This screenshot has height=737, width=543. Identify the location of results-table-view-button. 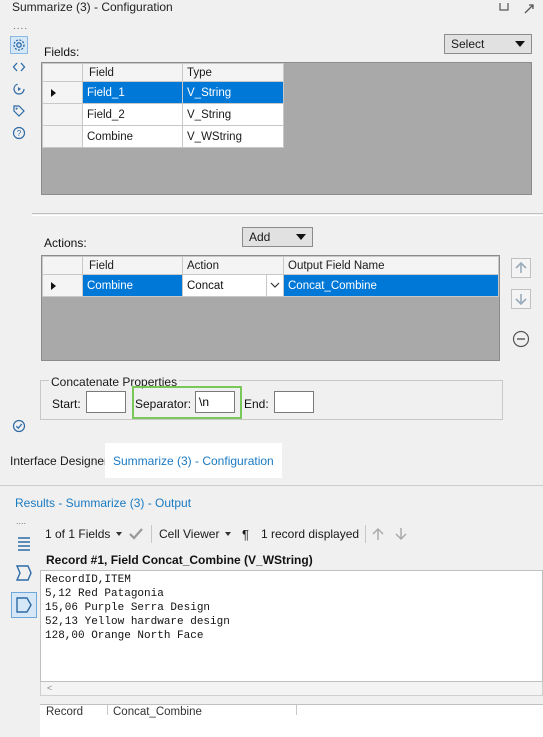
(24, 543).